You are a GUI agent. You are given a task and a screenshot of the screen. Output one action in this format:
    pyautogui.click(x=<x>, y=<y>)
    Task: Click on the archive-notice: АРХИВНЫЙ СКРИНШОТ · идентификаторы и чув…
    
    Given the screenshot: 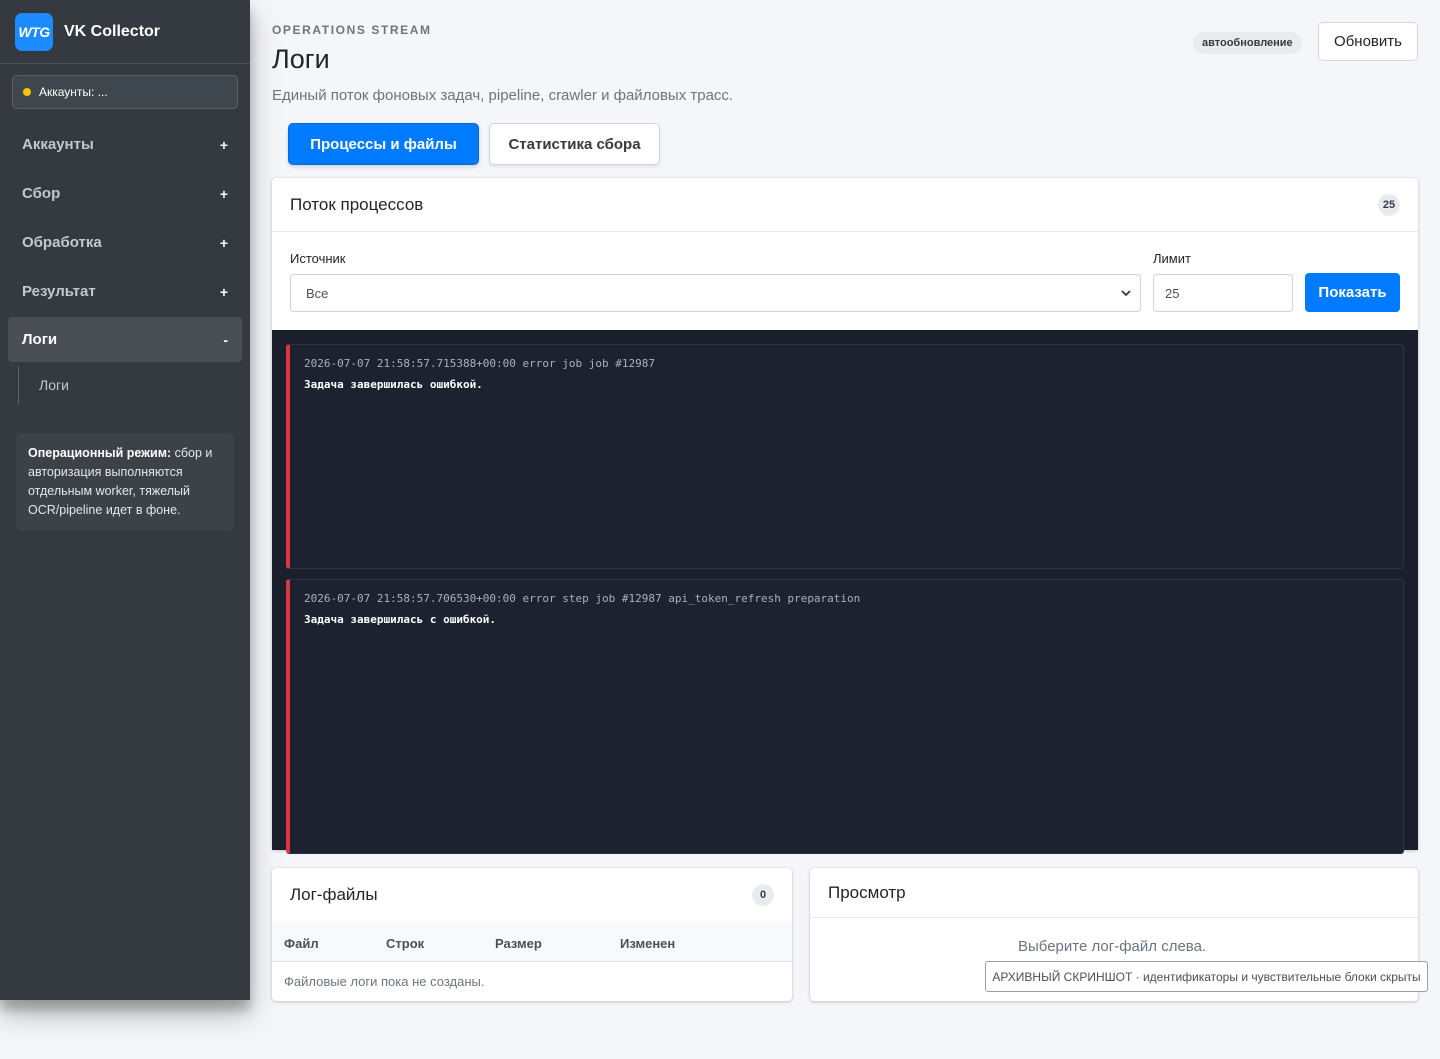 What is the action you would take?
    pyautogui.click(x=1206, y=976)
    